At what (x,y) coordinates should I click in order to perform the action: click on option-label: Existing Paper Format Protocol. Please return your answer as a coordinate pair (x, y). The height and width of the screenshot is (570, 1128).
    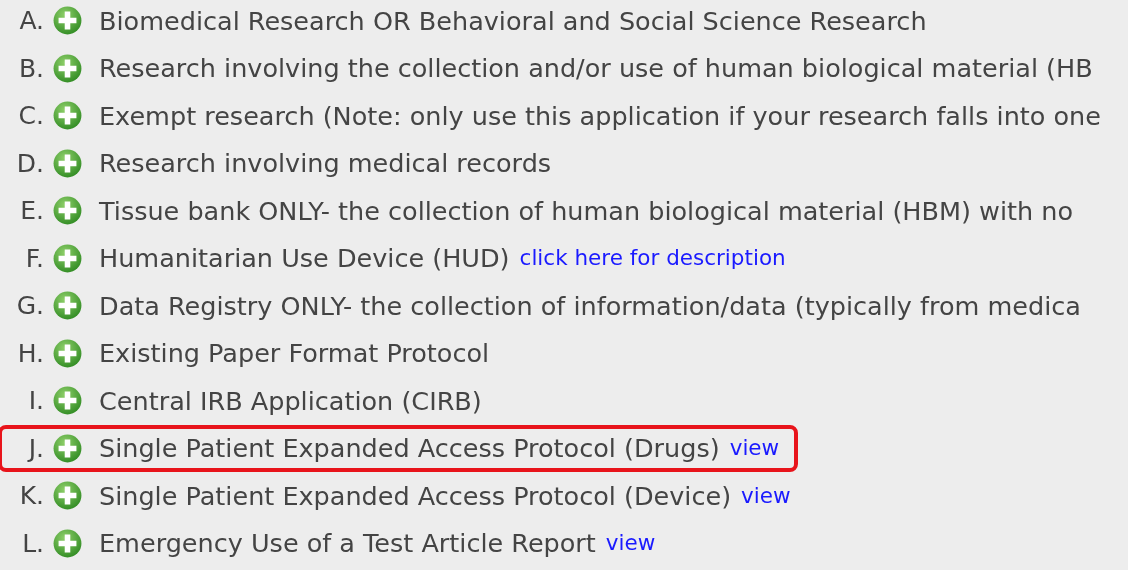
    Looking at the image, I should click on (294, 354).